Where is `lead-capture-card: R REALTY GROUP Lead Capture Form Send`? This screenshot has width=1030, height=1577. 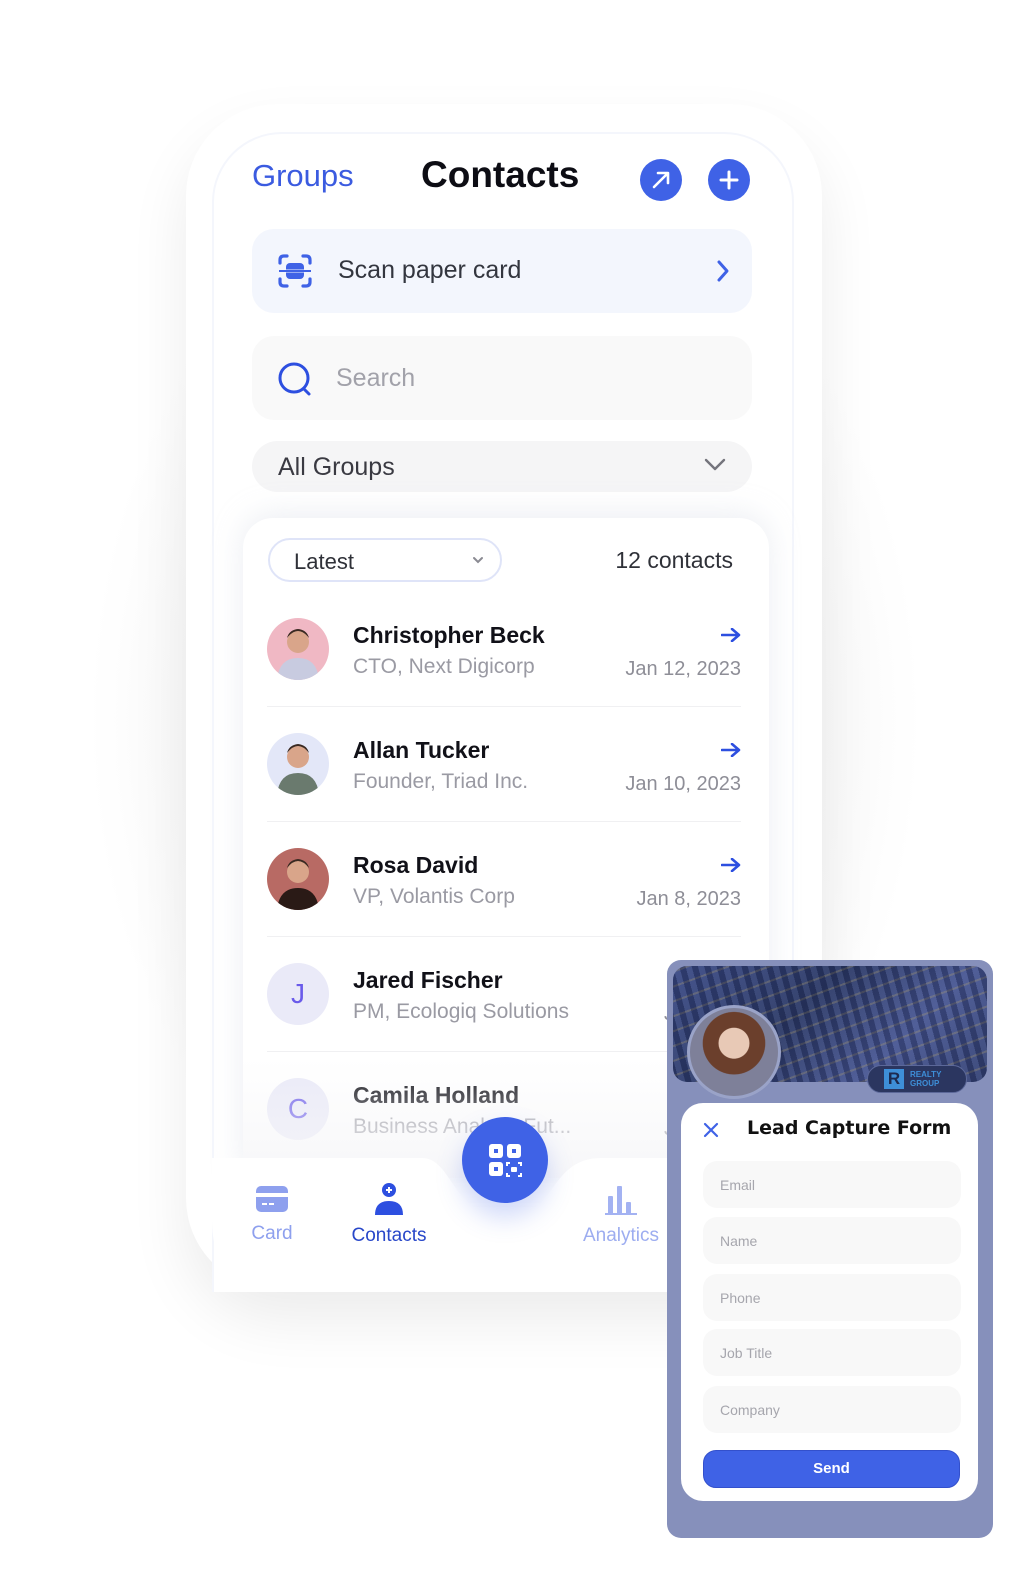
lead-capture-card: R REALTY GROUP Lead Capture Form Send is located at coordinates (830, 1249).